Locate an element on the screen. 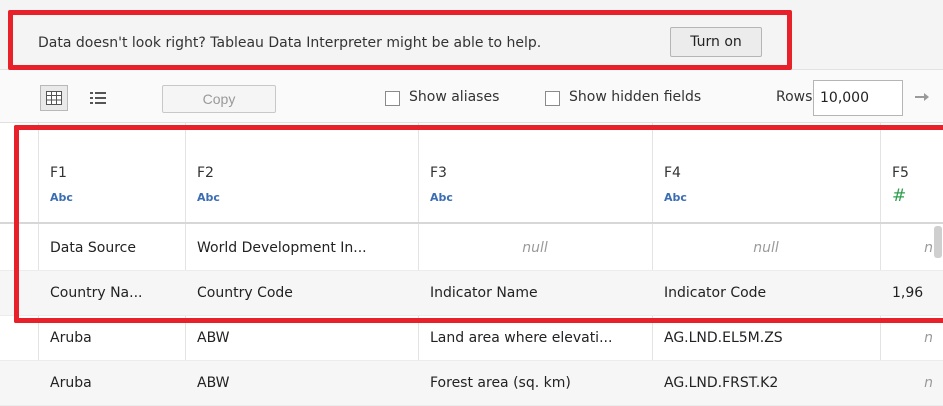 The image size is (943, 406). table-cell: Data Source is located at coordinates (93, 248).